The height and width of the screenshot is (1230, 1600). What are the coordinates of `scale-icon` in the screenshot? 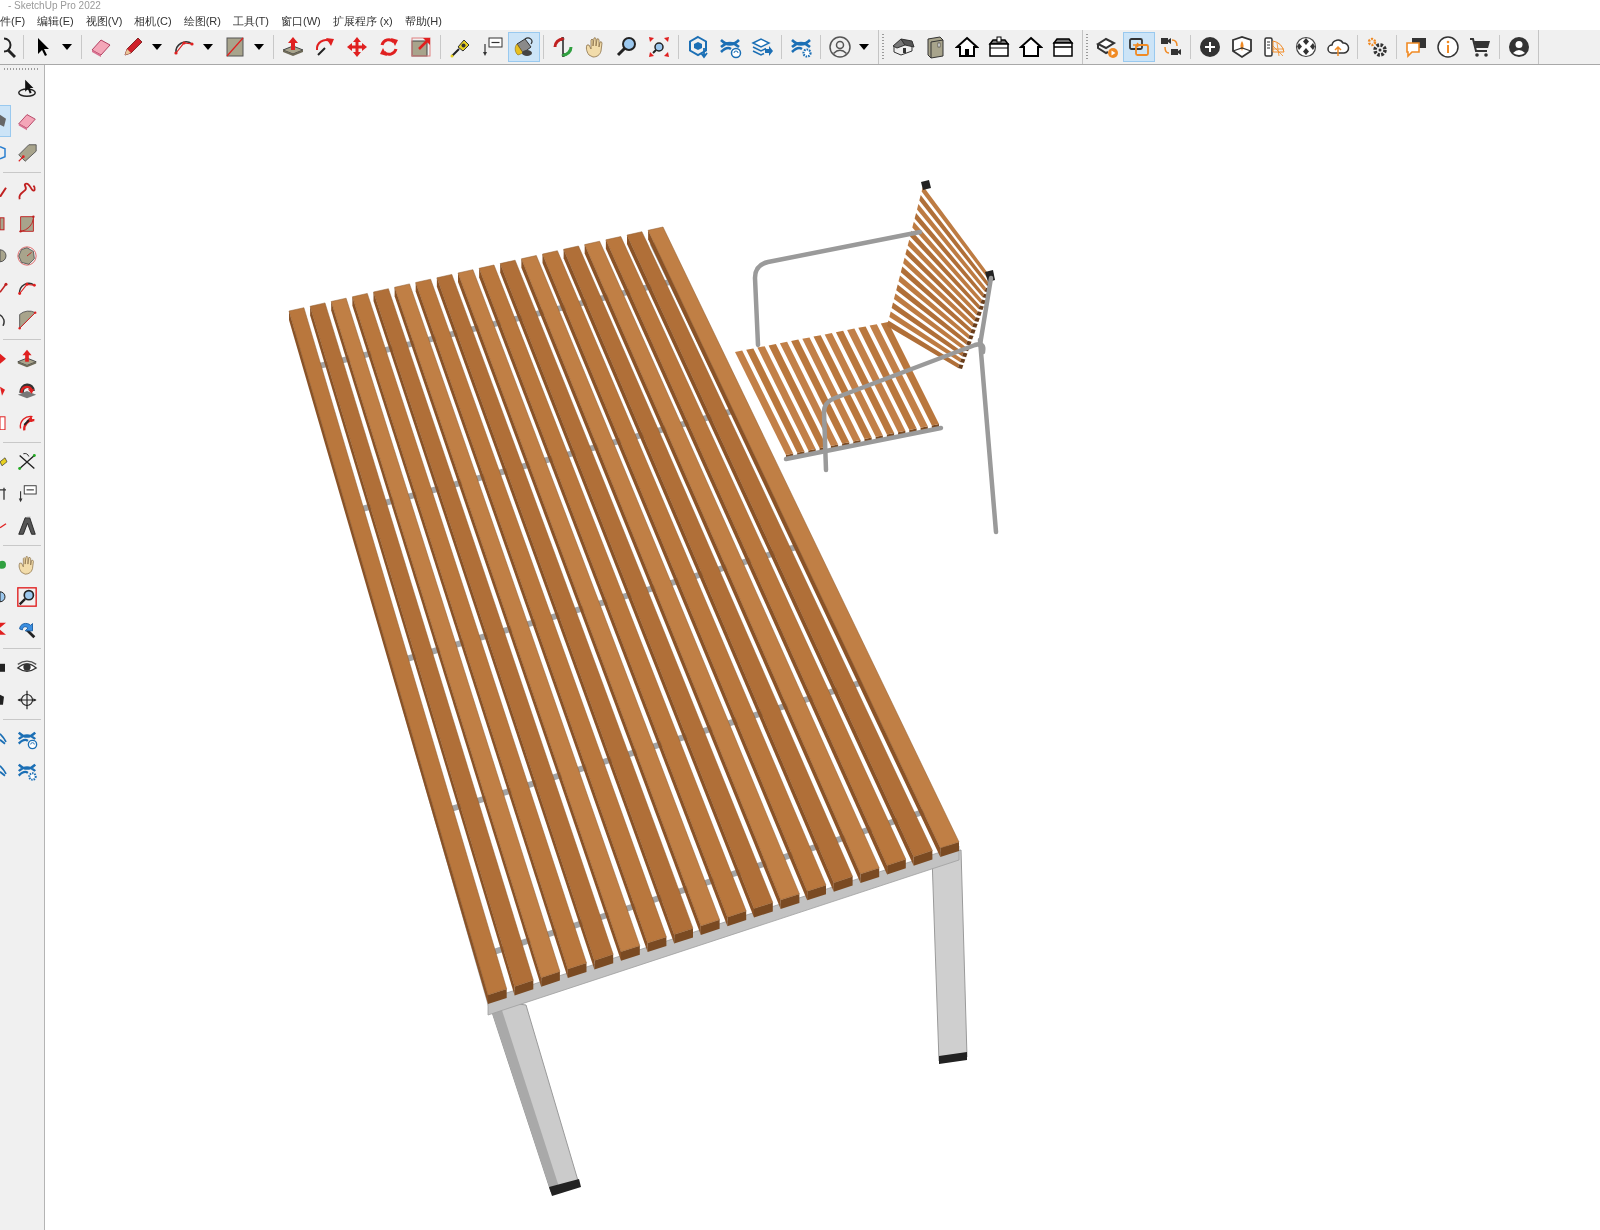 It's located at (421, 47).